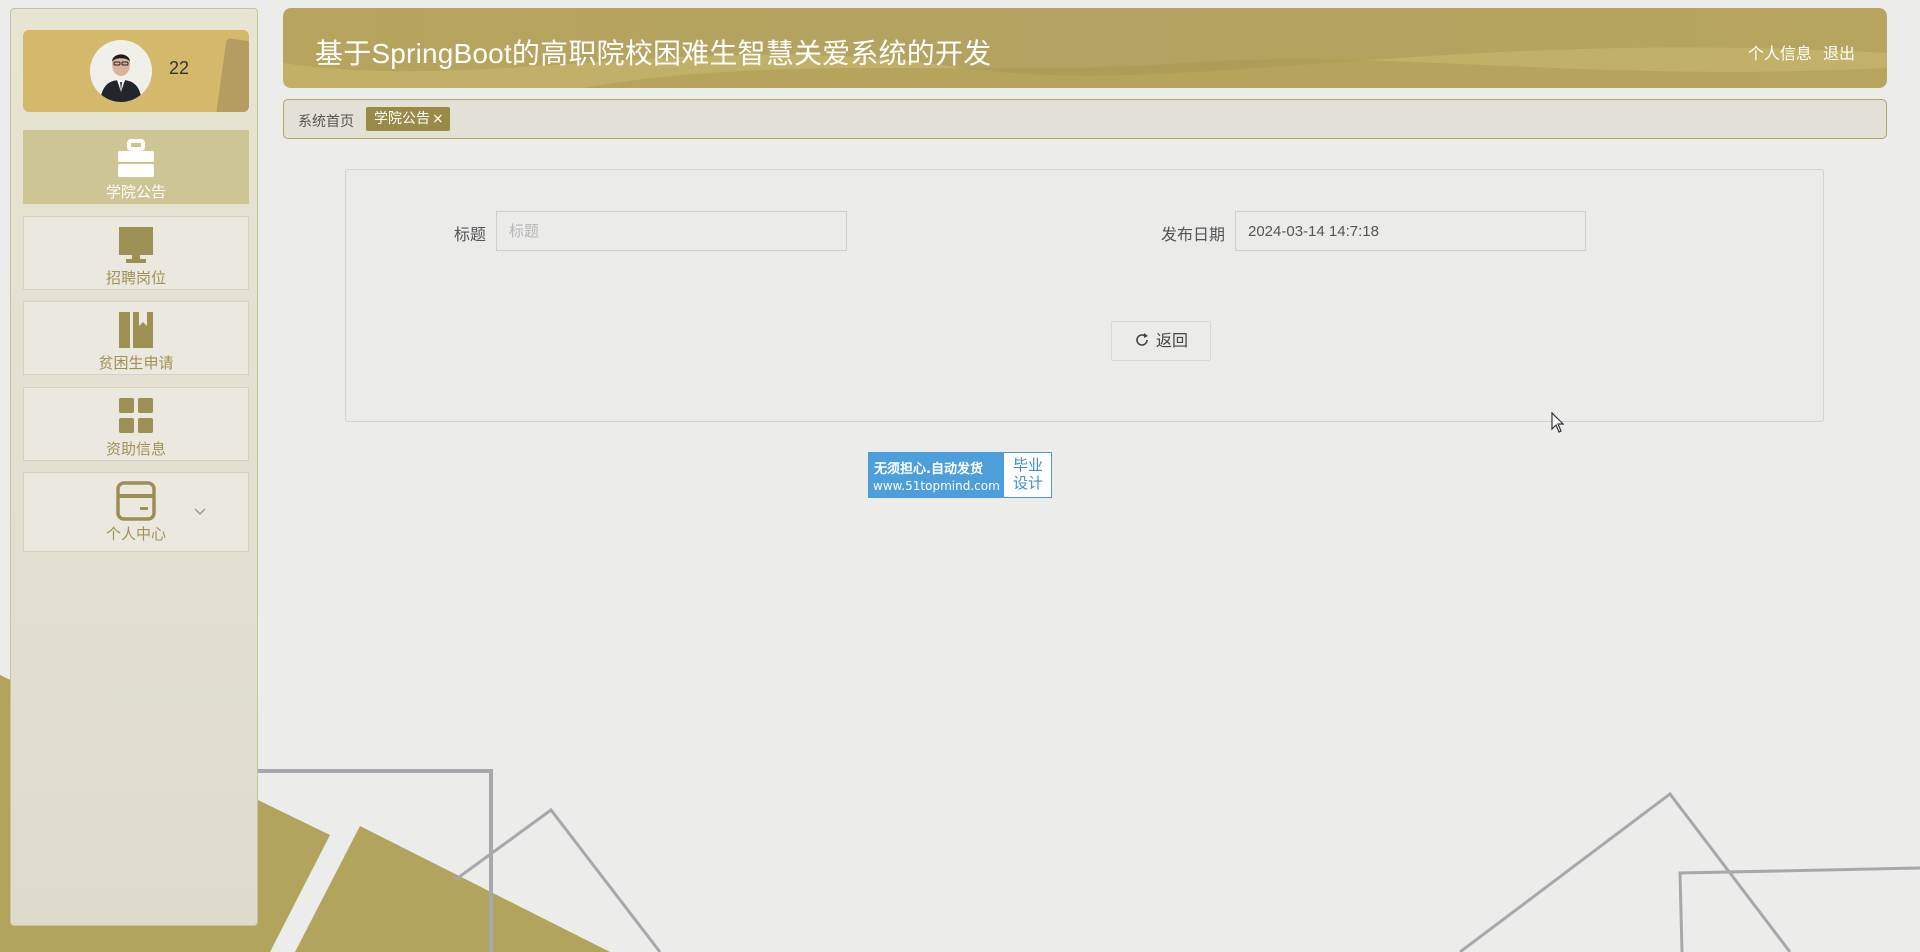 This screenshot has height=952, width=1920. What do you see at coordinates (1839, 53) in the screenshot?
I see `logout-link: 退出` at bounding box center [1839, 53].